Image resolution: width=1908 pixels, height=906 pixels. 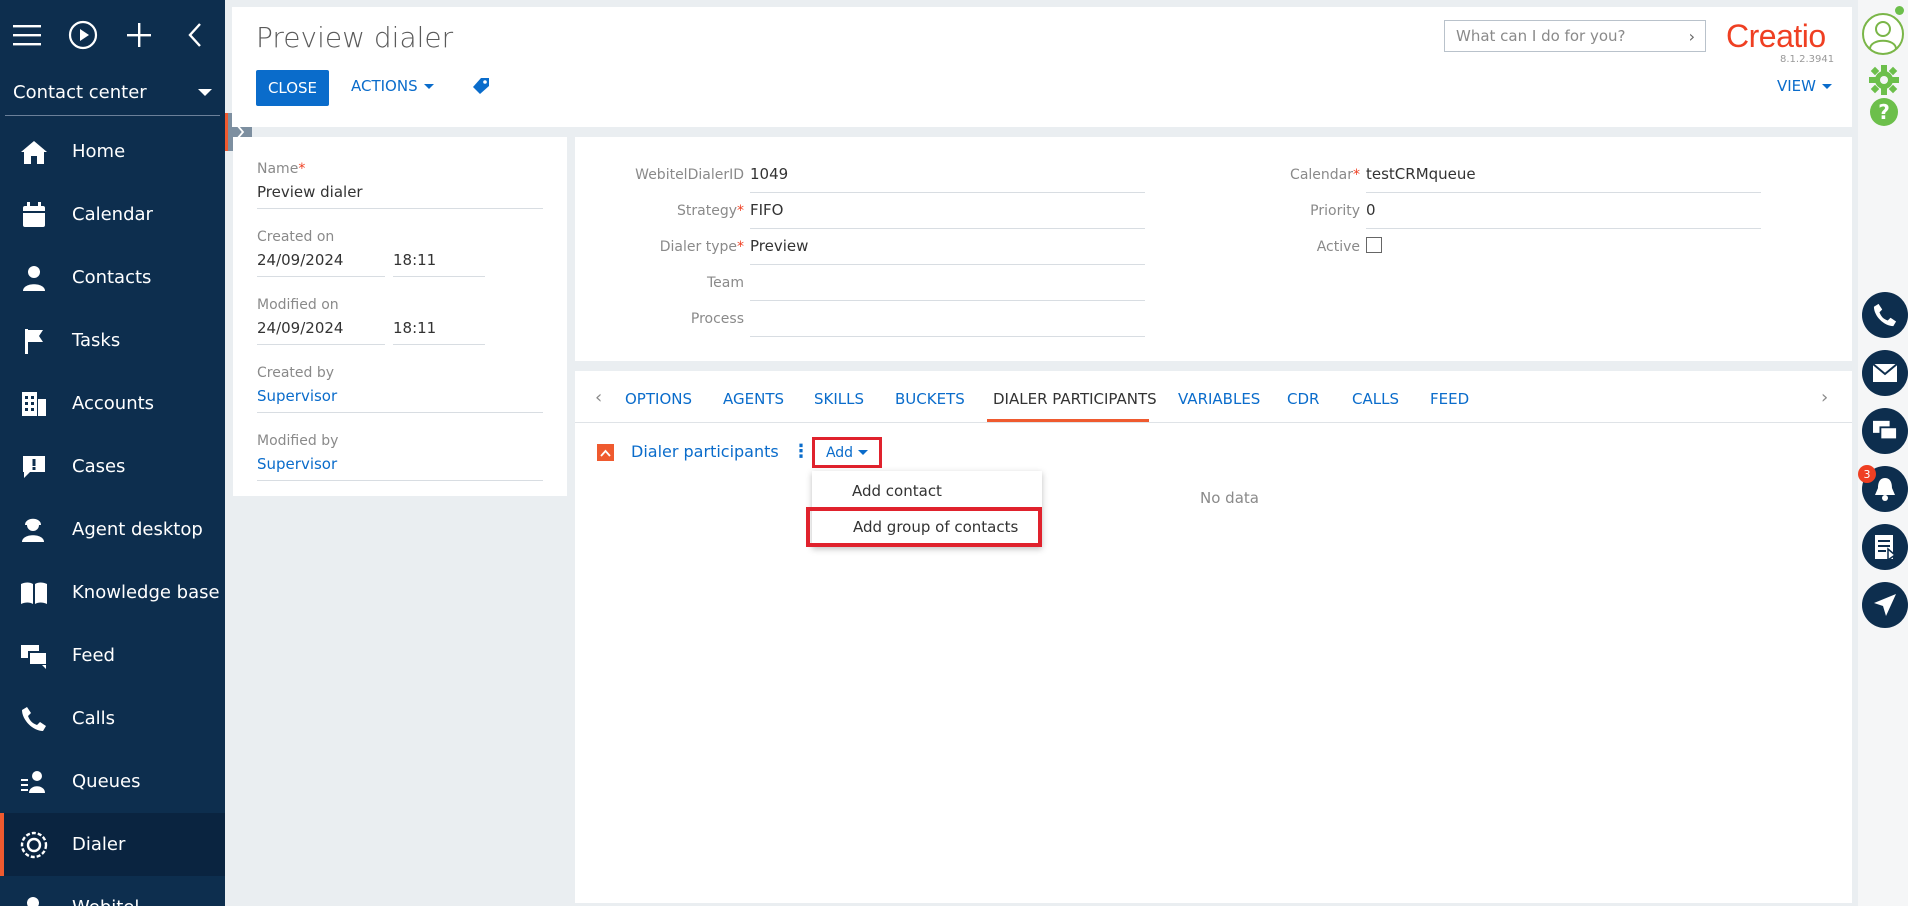 What do you see at coordinates (112, 592) in the screenshot?
I see `sidebar-item-knowledge-base: Knowledge base` at bounding box center [112, 592].